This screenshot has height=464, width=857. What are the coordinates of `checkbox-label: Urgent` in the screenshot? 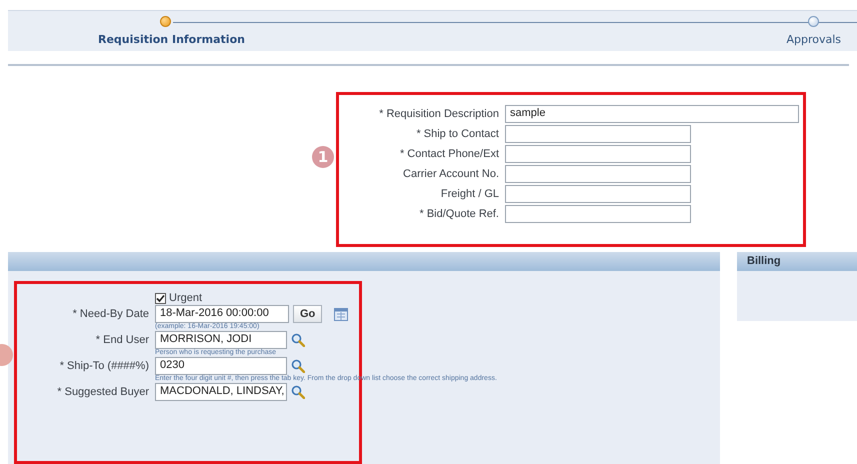 It's located at (185, 298).